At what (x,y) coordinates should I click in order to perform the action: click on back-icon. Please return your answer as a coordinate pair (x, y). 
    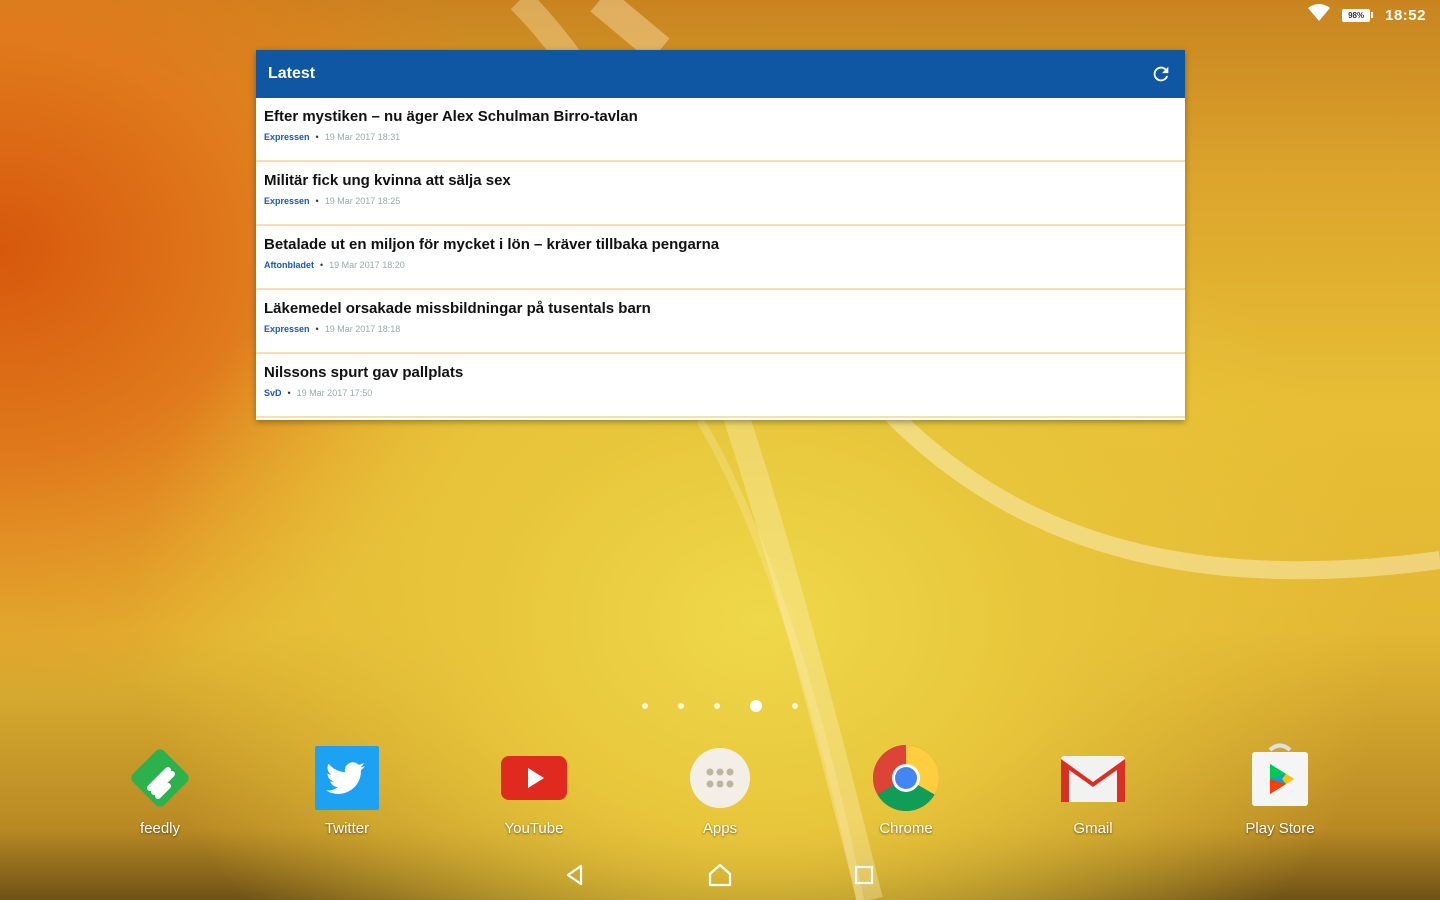
    Looking at the image, I should click on (574, 875).